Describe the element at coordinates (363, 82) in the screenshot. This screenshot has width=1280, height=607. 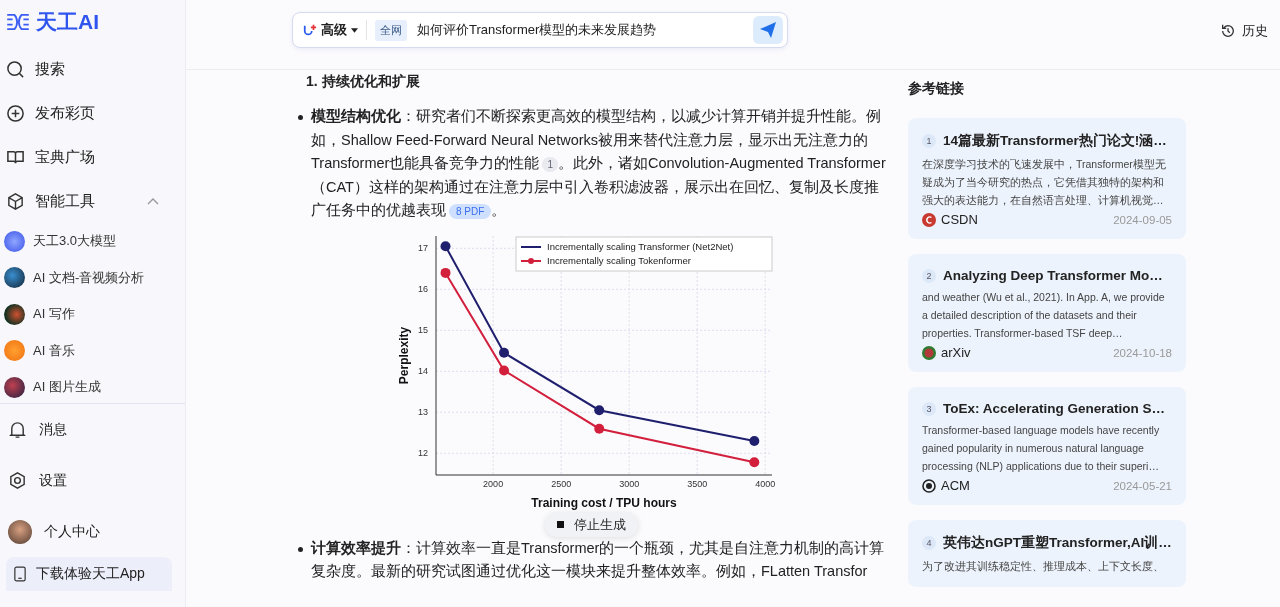
I see `section-heading: 1. 持续优化和扩展` at that location.